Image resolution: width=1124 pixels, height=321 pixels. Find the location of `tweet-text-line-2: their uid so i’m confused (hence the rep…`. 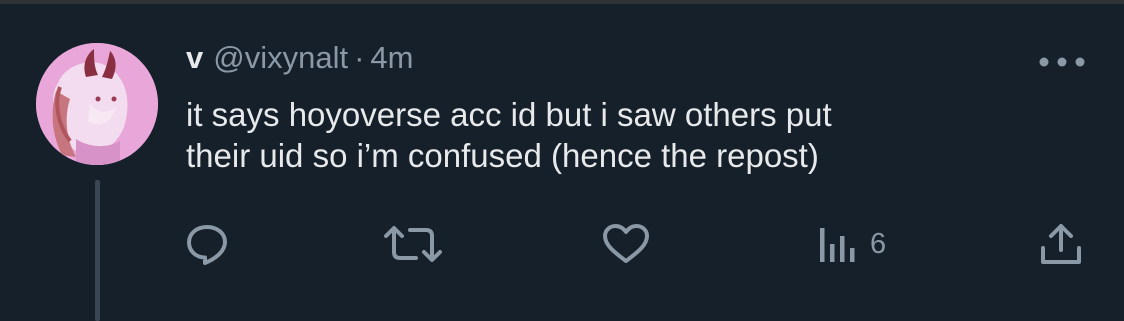

tweet-text-line-2: their uid so i’m confused (hence the rep… is located at coordinates (502, 155).